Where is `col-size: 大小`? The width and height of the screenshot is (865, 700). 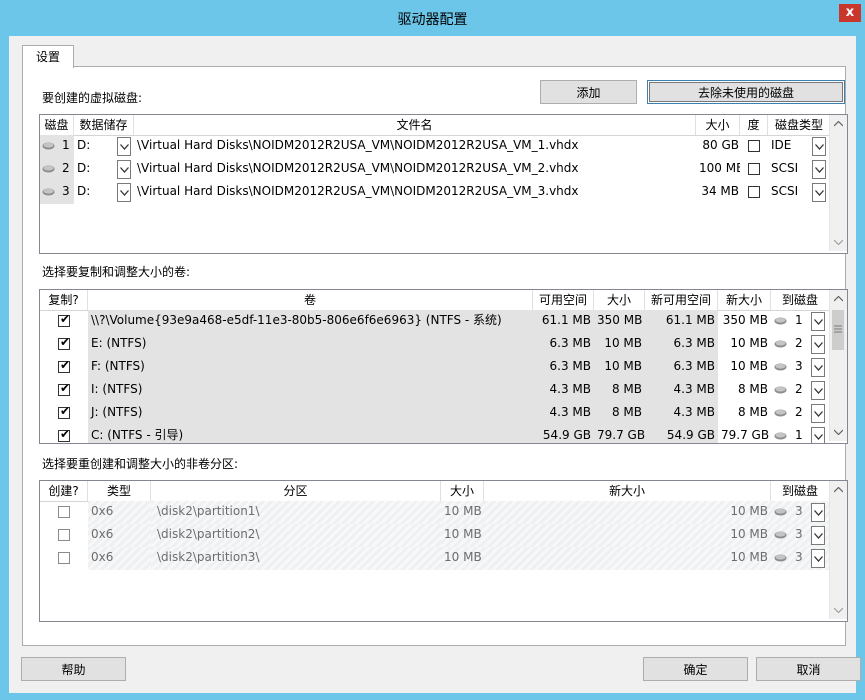 col-size: 大小 is located at coordinates (718, 125).